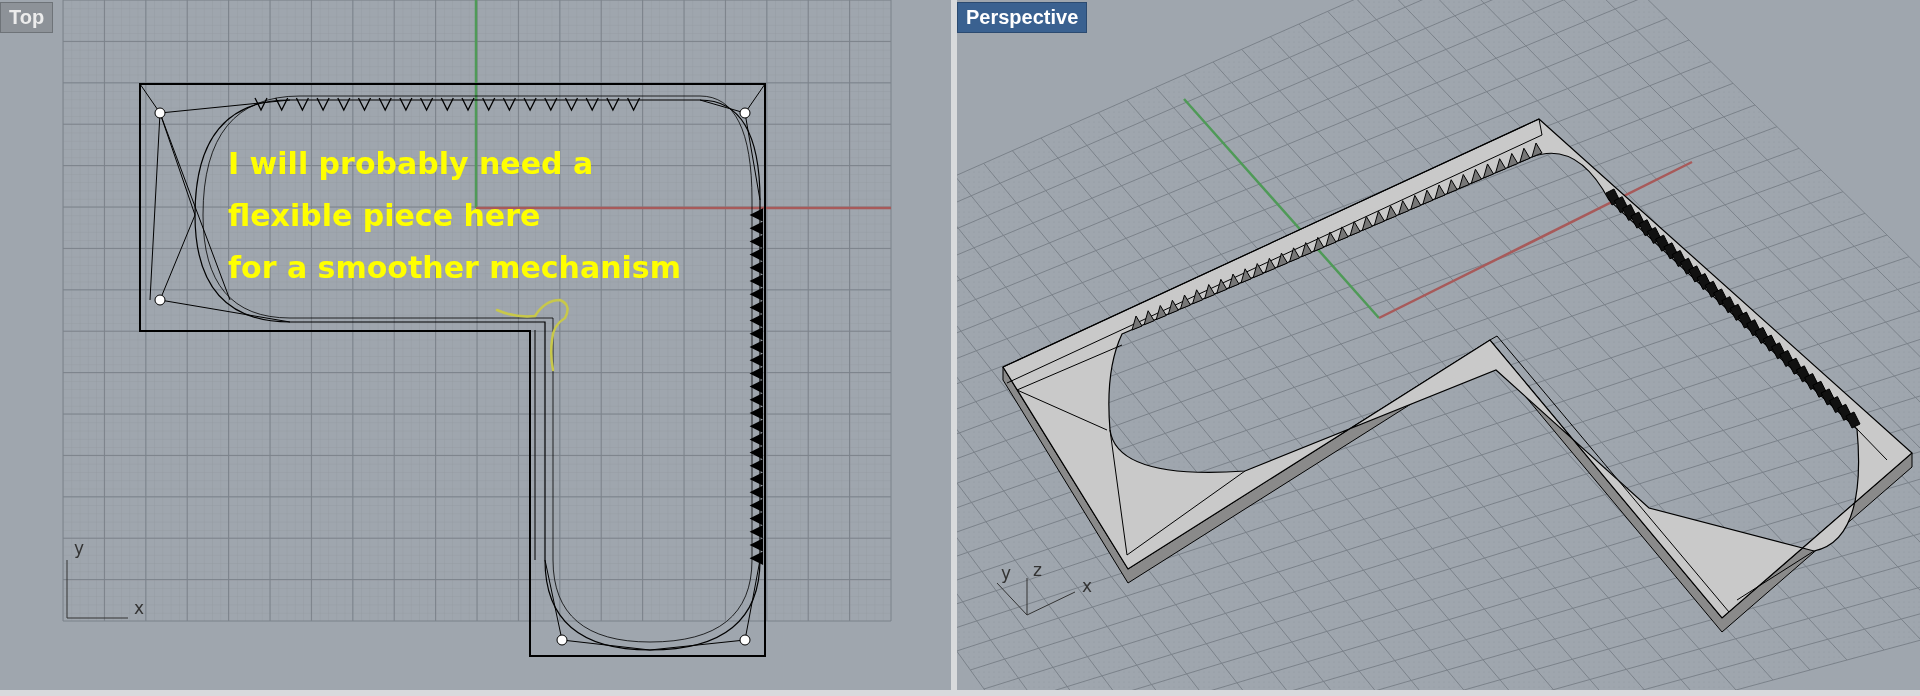 This screenshot has height=696, width=1920. I want to click on viewport-tab: Perspective, so click(1022, 17).